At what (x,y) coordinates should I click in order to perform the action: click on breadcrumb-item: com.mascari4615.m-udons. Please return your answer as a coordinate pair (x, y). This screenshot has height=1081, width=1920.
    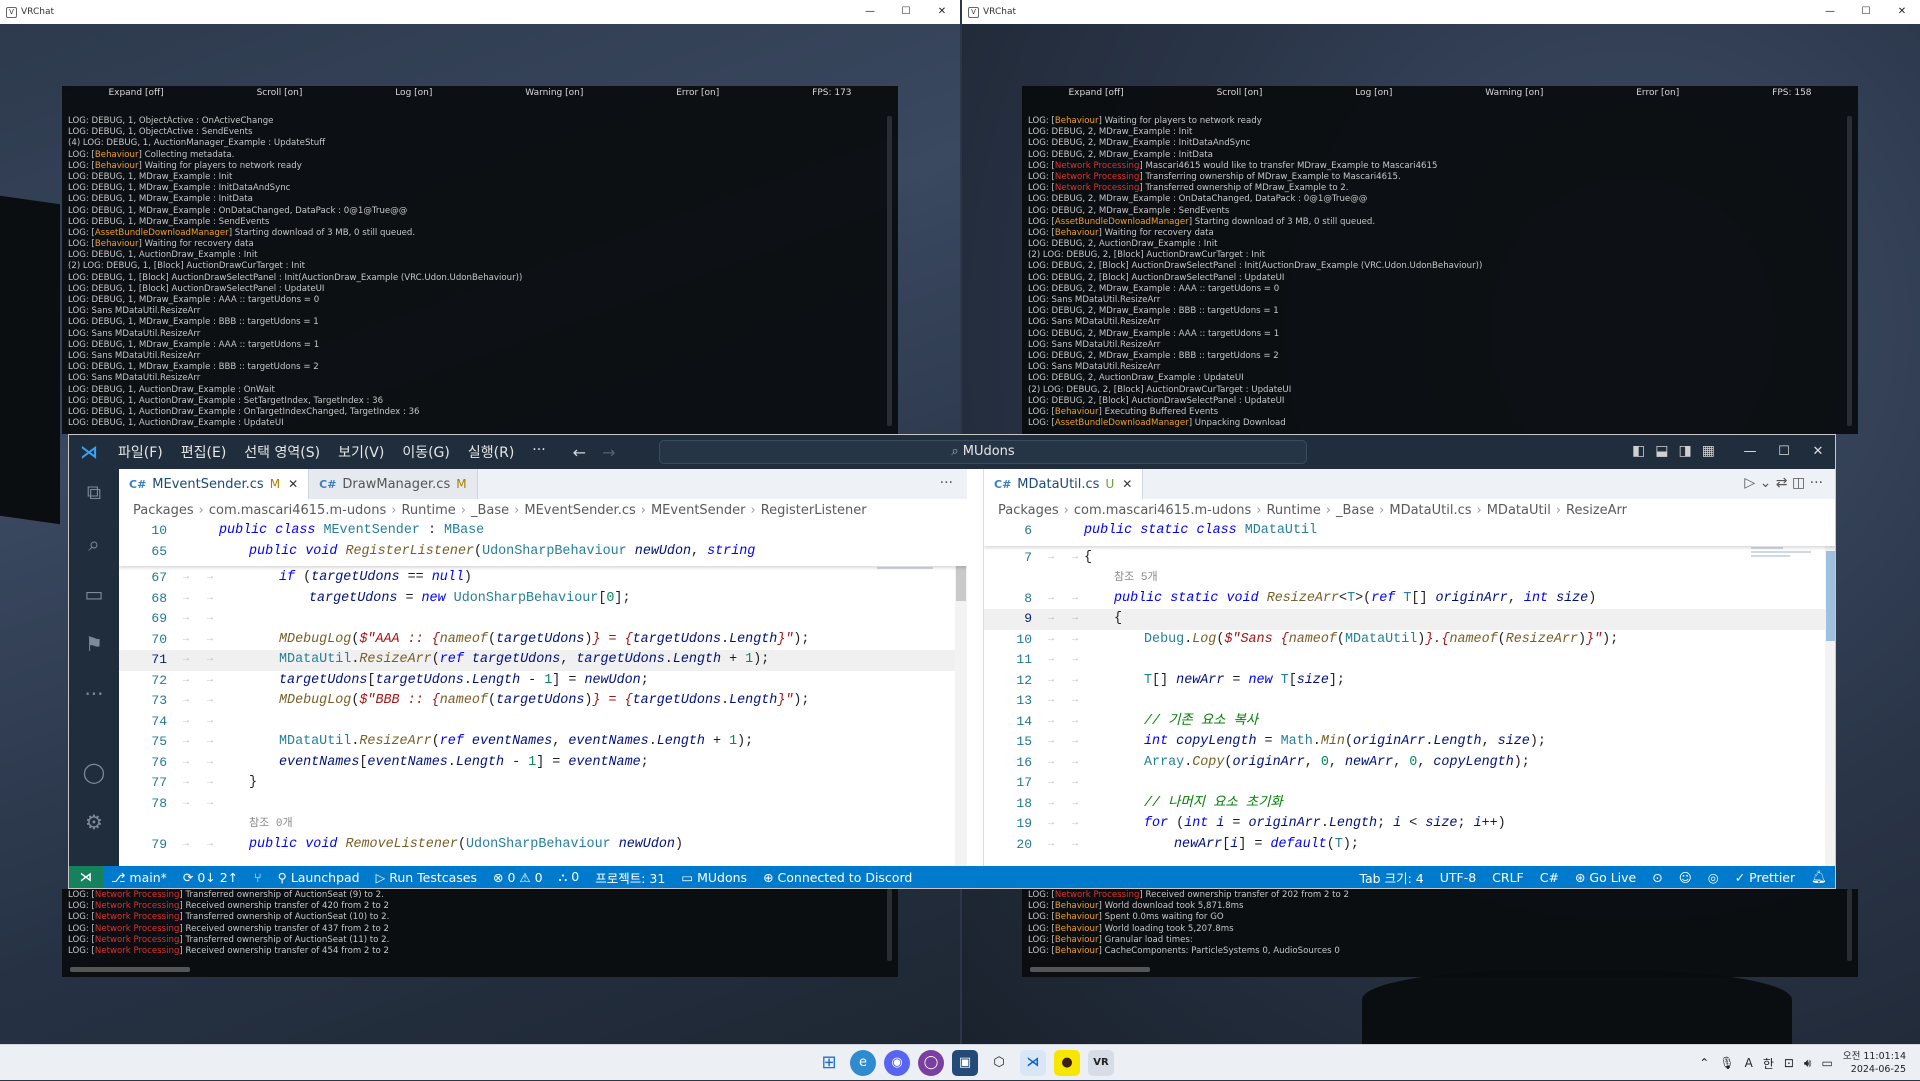
    Looking at the image, I should click on (1162, 510).